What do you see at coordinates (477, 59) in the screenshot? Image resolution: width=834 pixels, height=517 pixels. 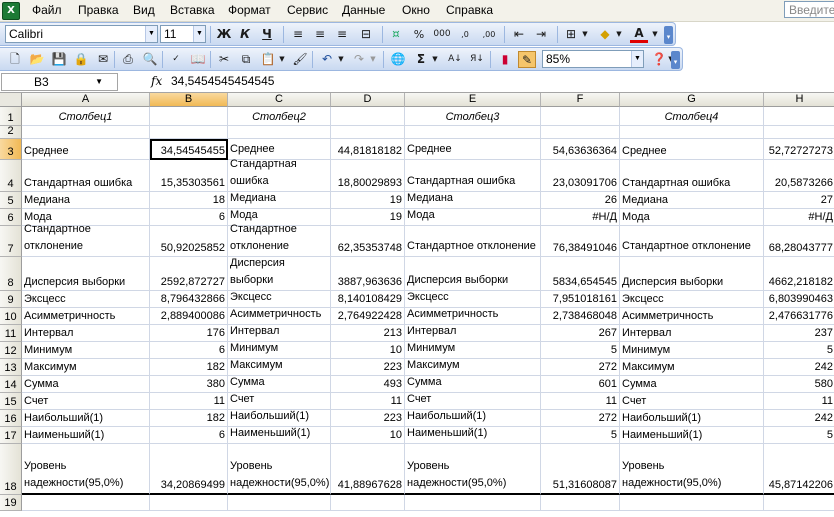 I see `sort-descending-icon: Я↓` at bounding box center [477, 59].